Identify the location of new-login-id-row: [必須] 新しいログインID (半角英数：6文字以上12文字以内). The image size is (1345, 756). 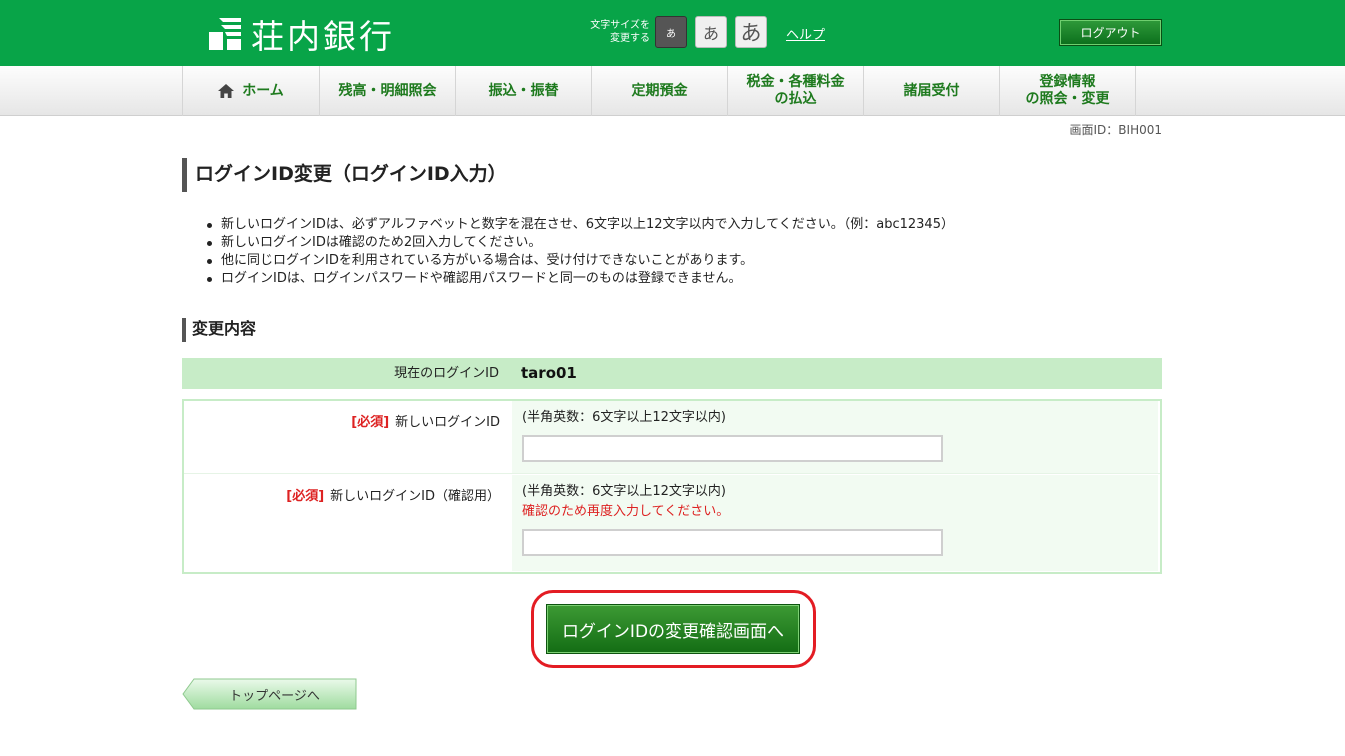
(672, 437).